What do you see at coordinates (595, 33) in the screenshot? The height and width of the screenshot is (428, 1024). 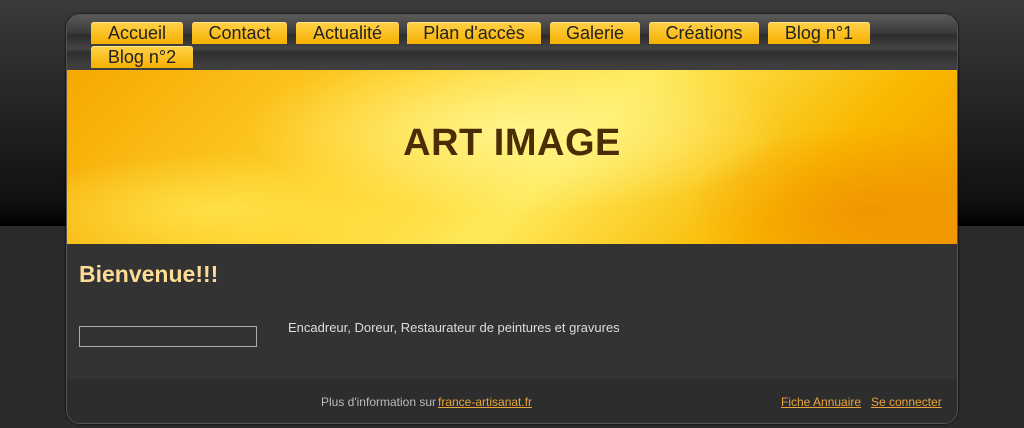 I see `tab-galerie: Galerie` at bounding box center [595, 33].